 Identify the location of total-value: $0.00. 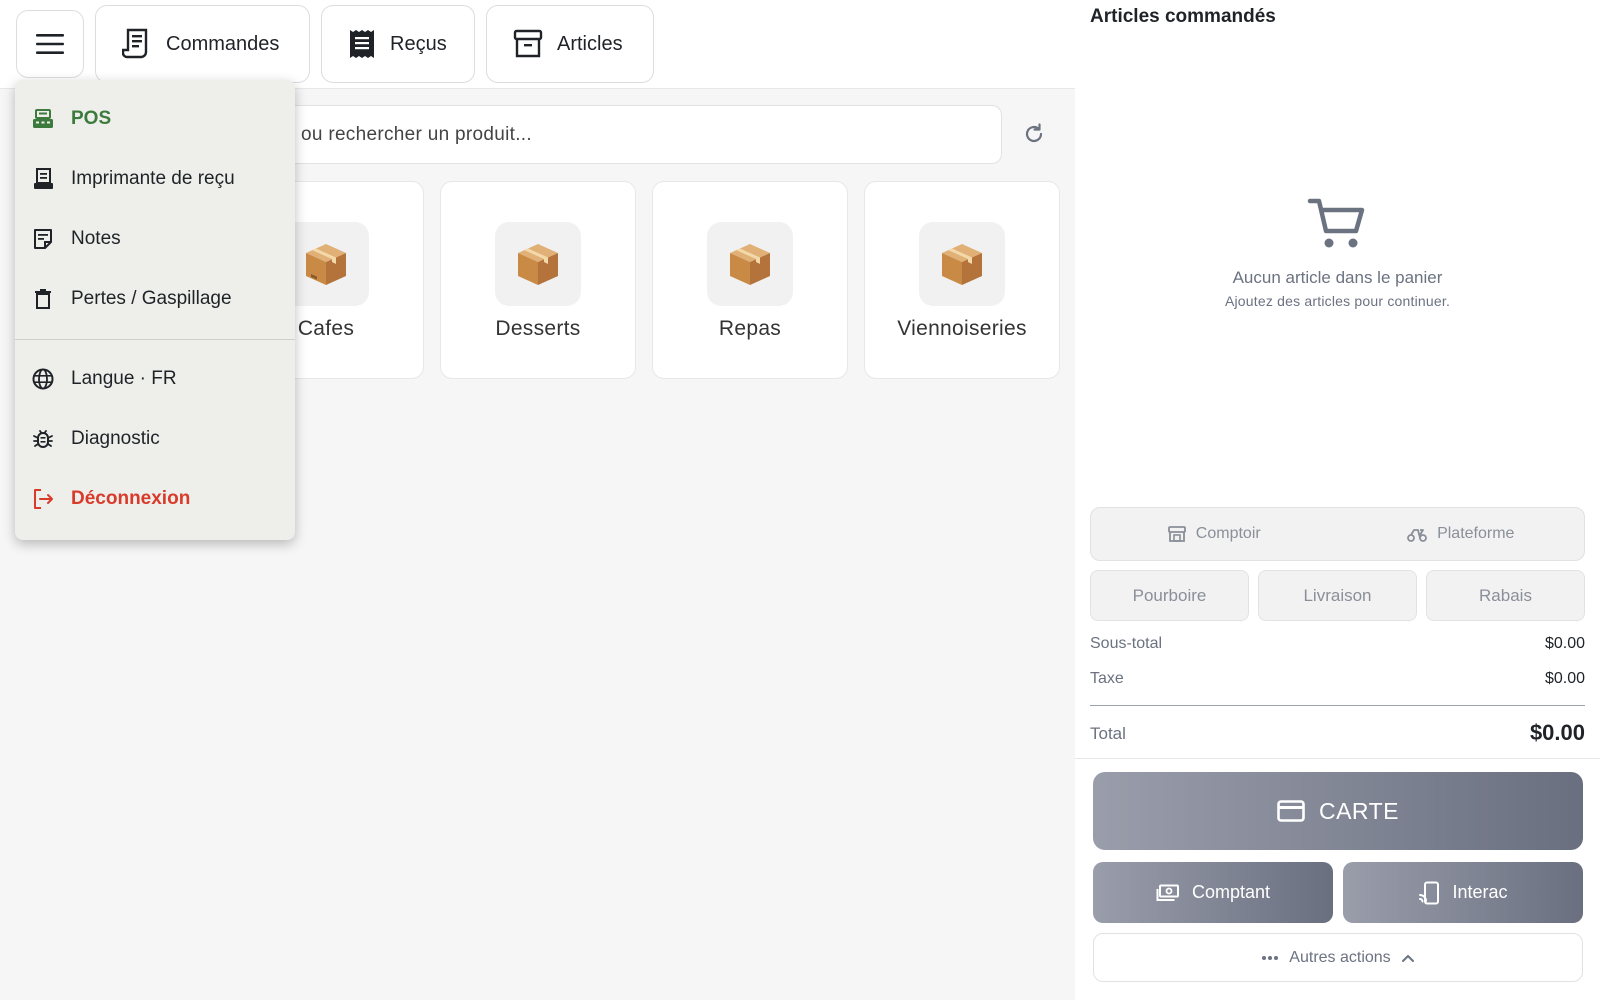
(1557, 732).